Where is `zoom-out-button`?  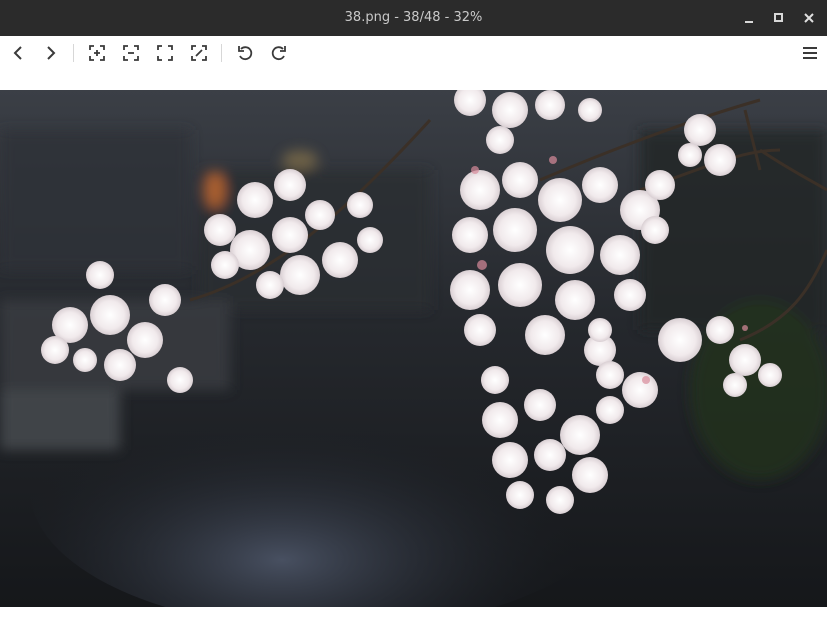
zoom-out-button is located at coordinates (131, 53).